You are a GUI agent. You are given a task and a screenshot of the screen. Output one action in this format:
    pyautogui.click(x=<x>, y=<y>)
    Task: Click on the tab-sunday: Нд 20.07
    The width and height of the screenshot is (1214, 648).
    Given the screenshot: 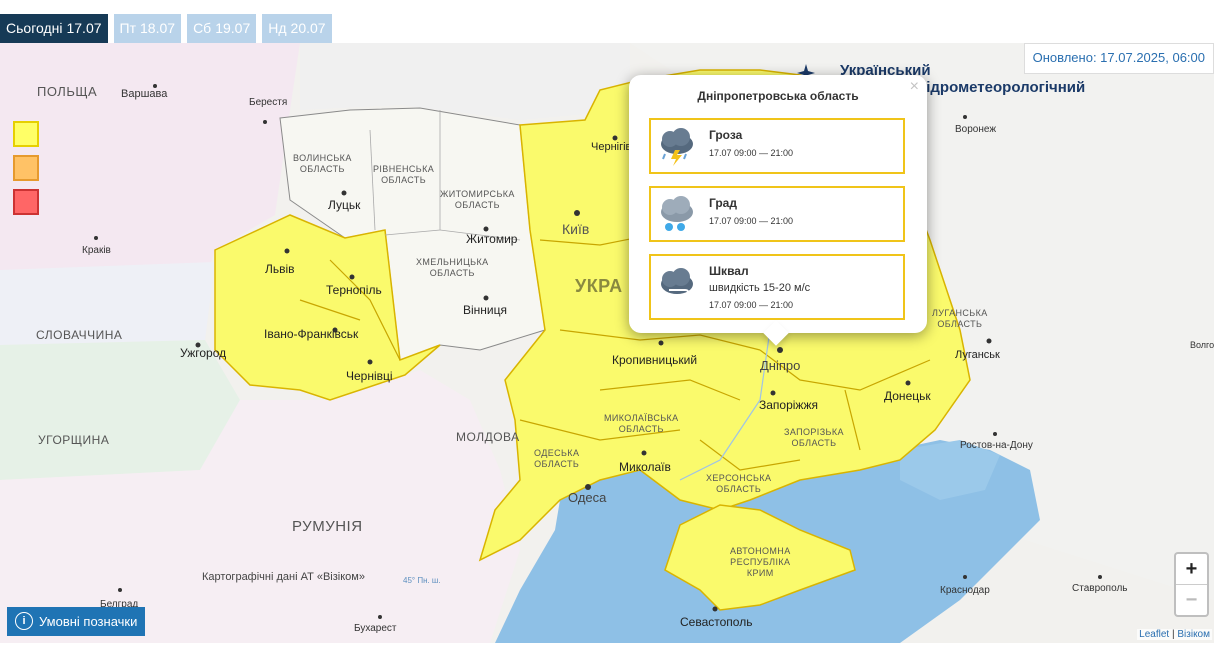 What is the action you would take?
    pyautogui.click(x=297, y=28)
    